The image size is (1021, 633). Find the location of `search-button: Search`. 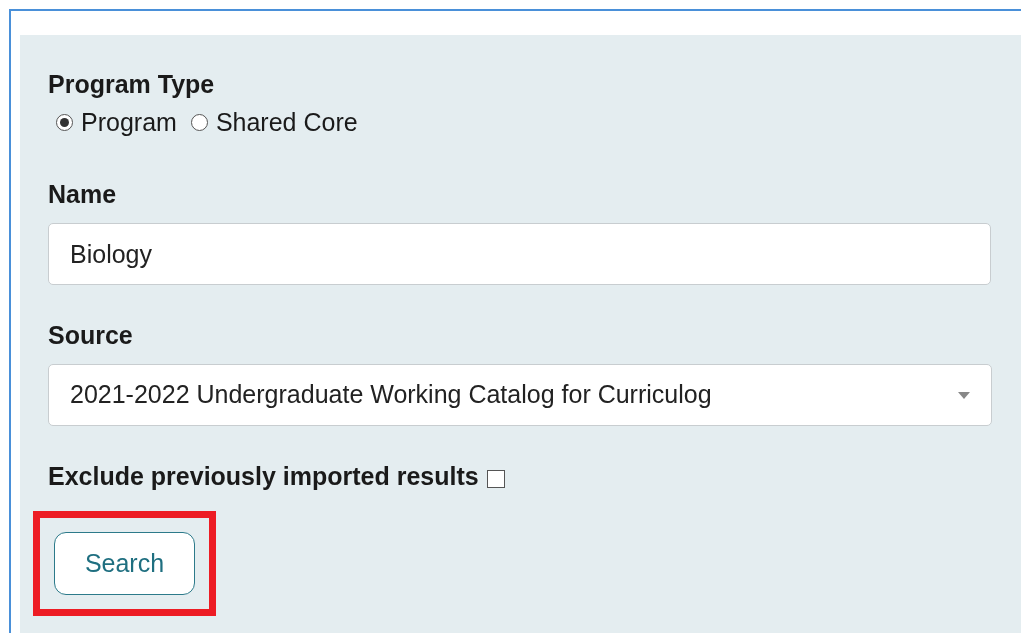

search-button: Search is located at coordinates (124, 563).